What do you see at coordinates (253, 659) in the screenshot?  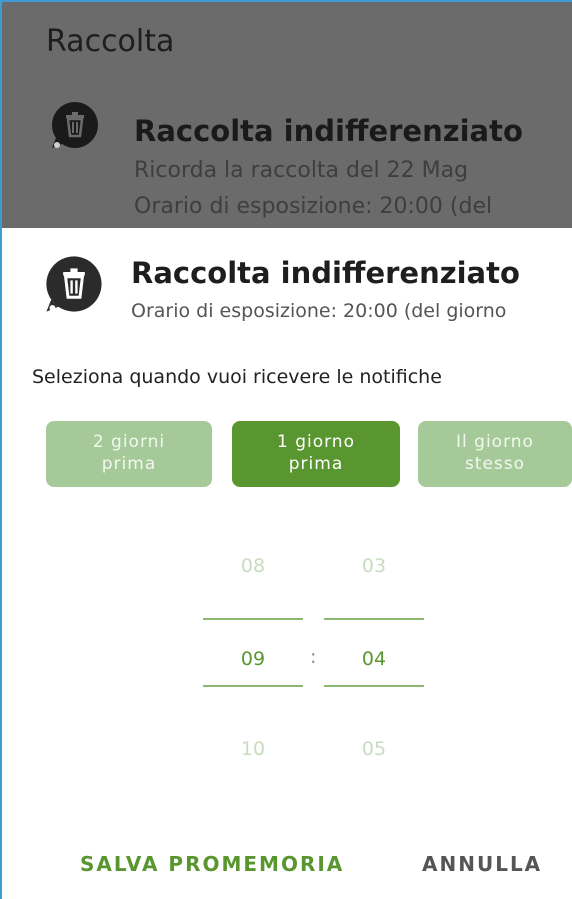 I see `hour-current-value: 09` at bounding box center [253, 659].